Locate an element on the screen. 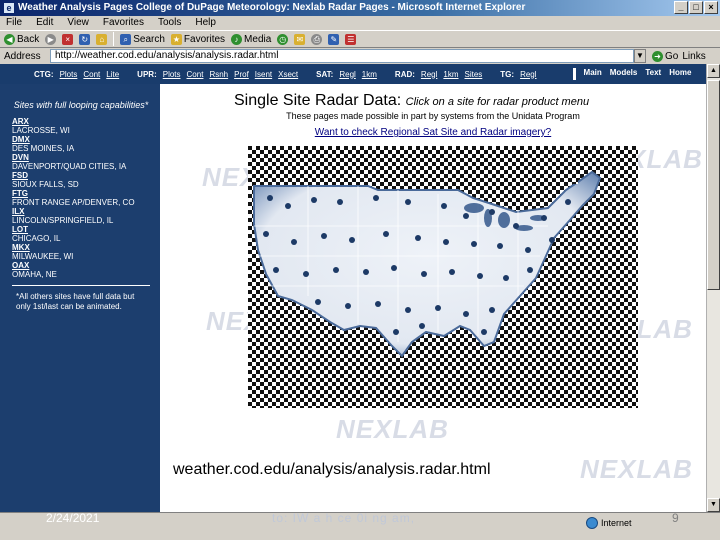 The image size is (720, 540). nav-group-tg: TG: Regl is located at coordinates (518, 74).